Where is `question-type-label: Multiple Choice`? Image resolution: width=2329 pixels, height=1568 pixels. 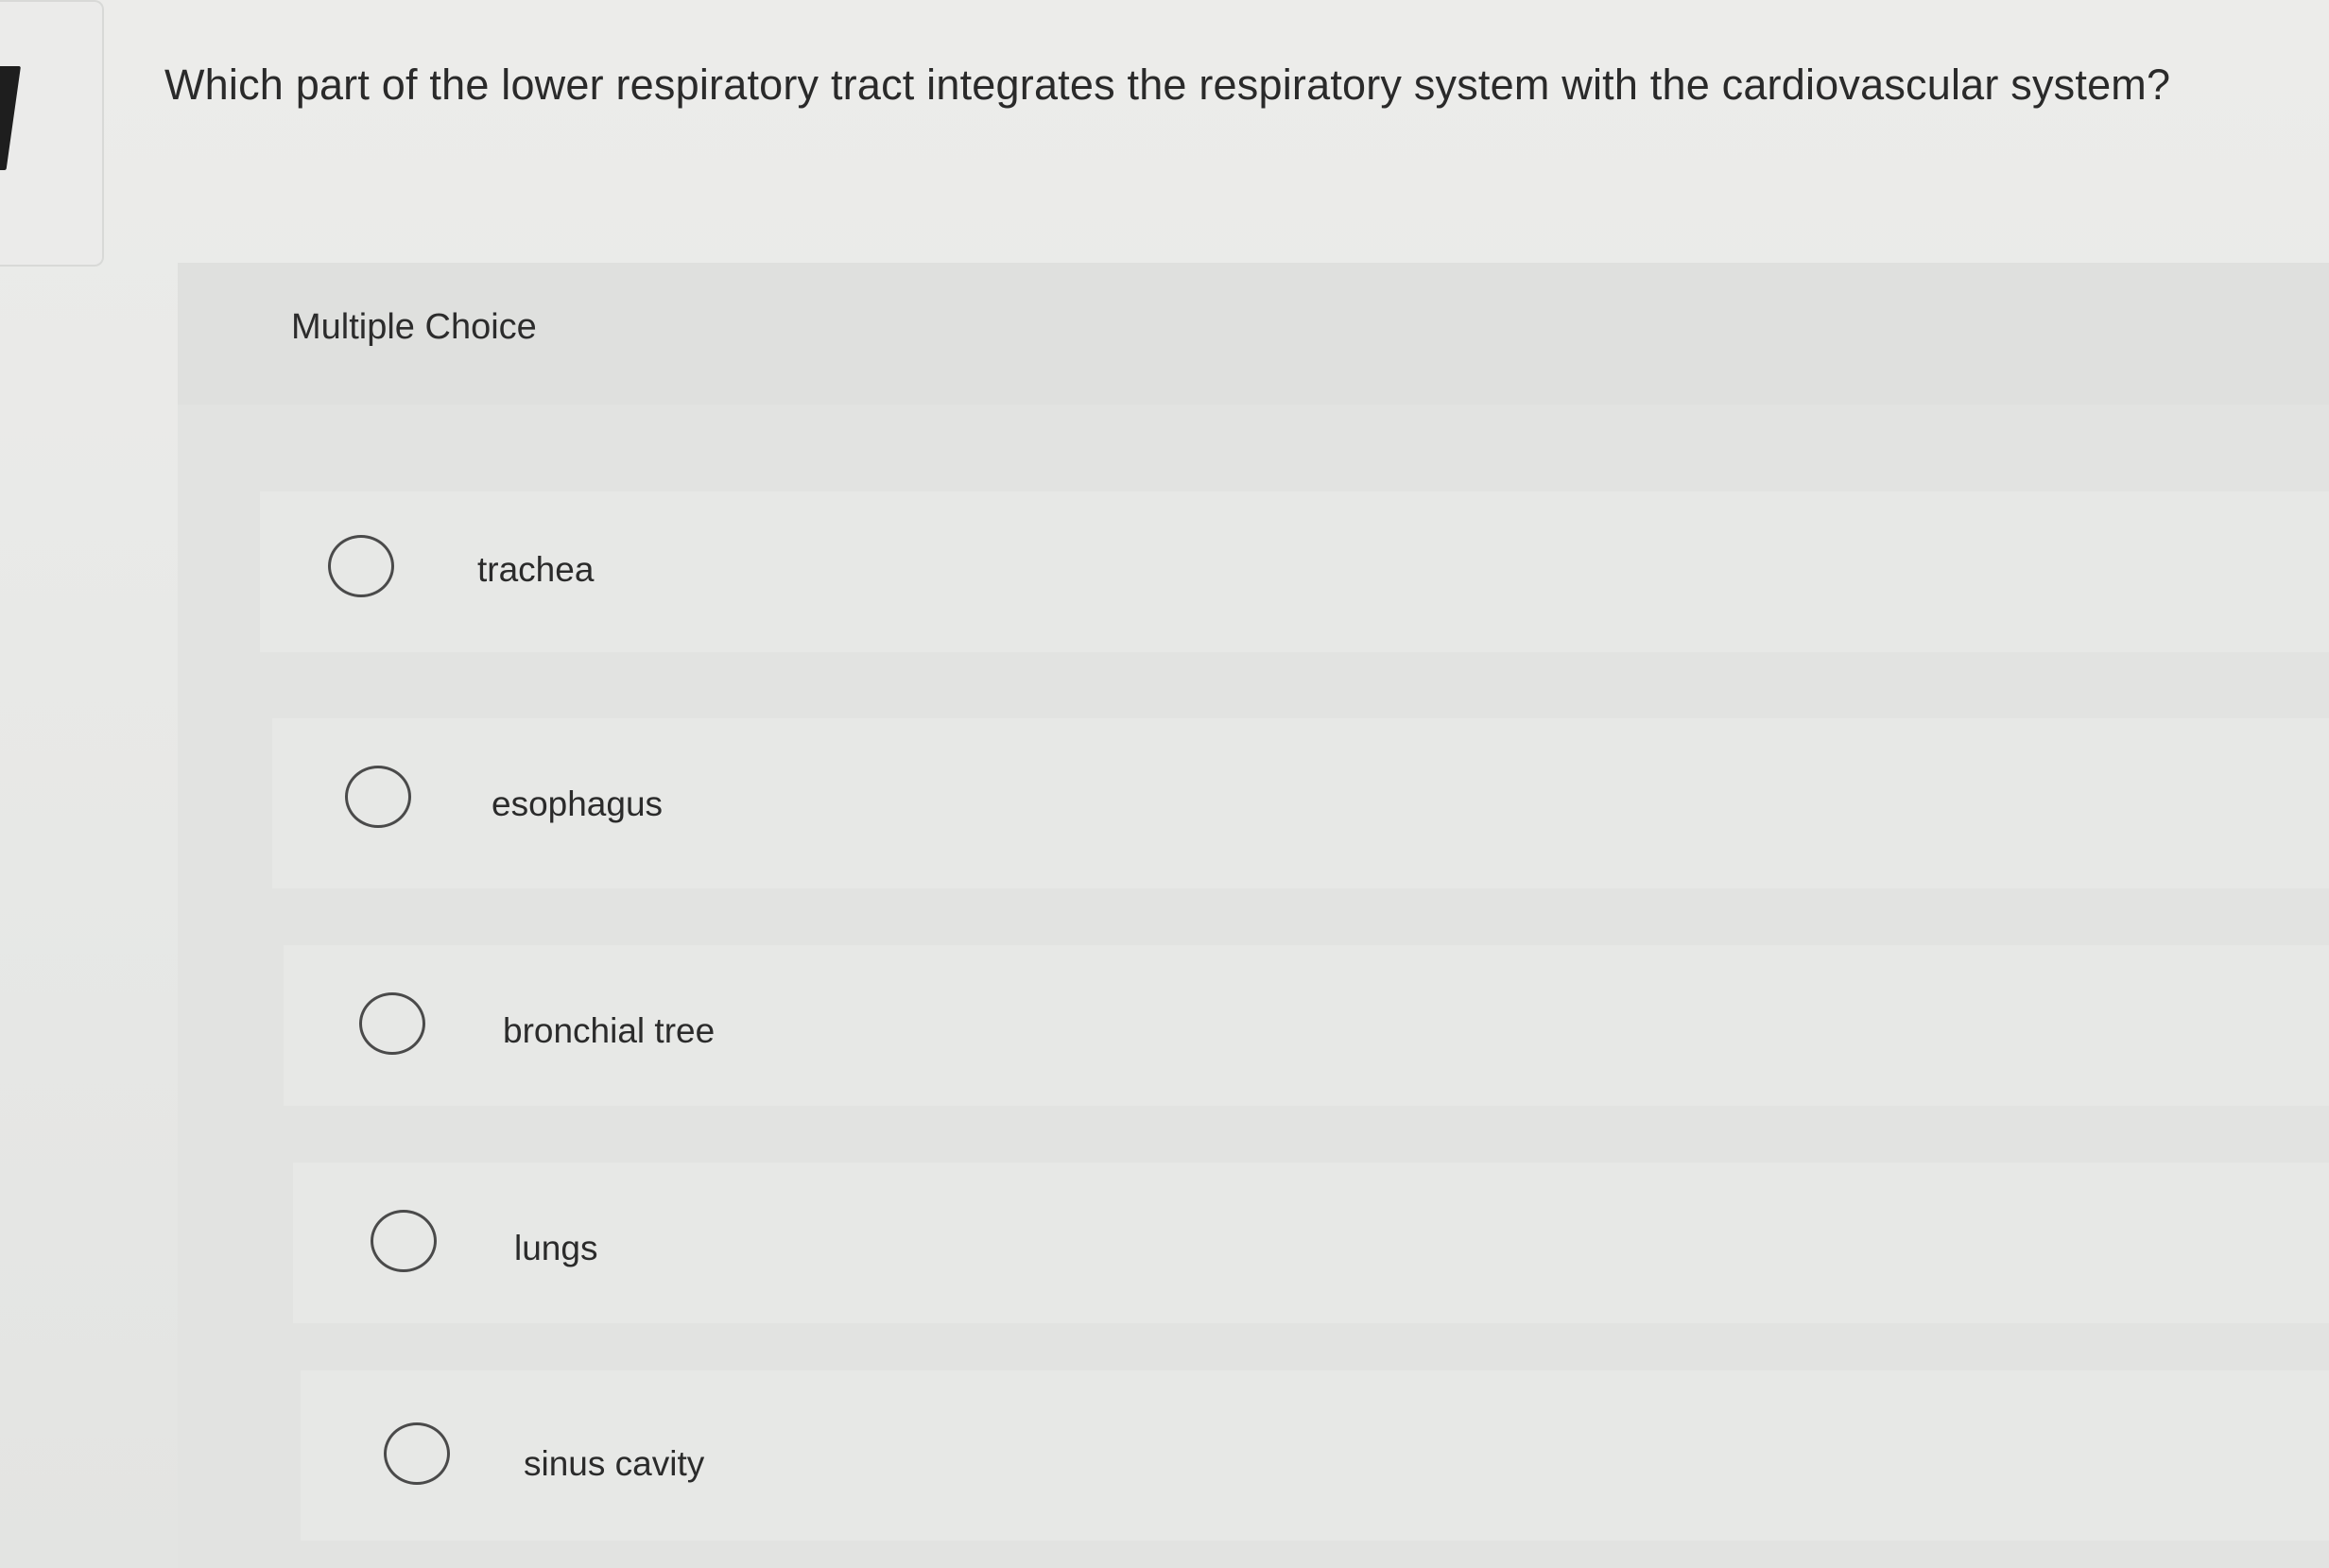
question-type-label: Multiple Choice is located at coordinates (414, 327).